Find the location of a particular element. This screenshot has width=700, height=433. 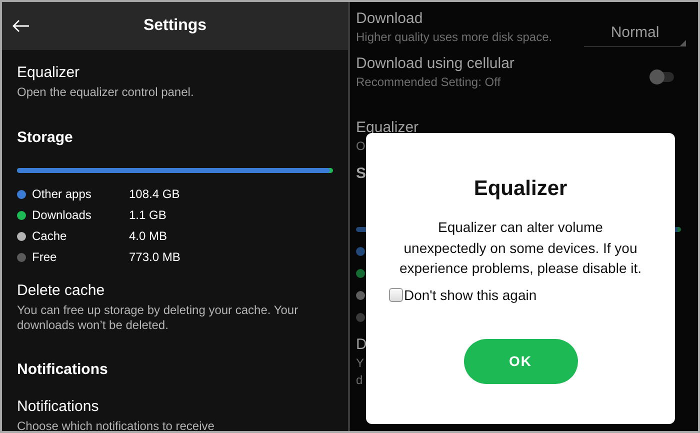

back-arrow-icon is located at coordinates (21, 26).